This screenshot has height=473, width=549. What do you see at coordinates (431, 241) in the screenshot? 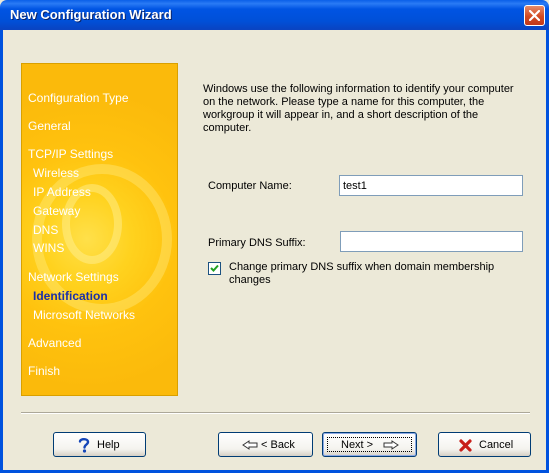
I see `dns-suffix-input` at bounding box center [431, 241].